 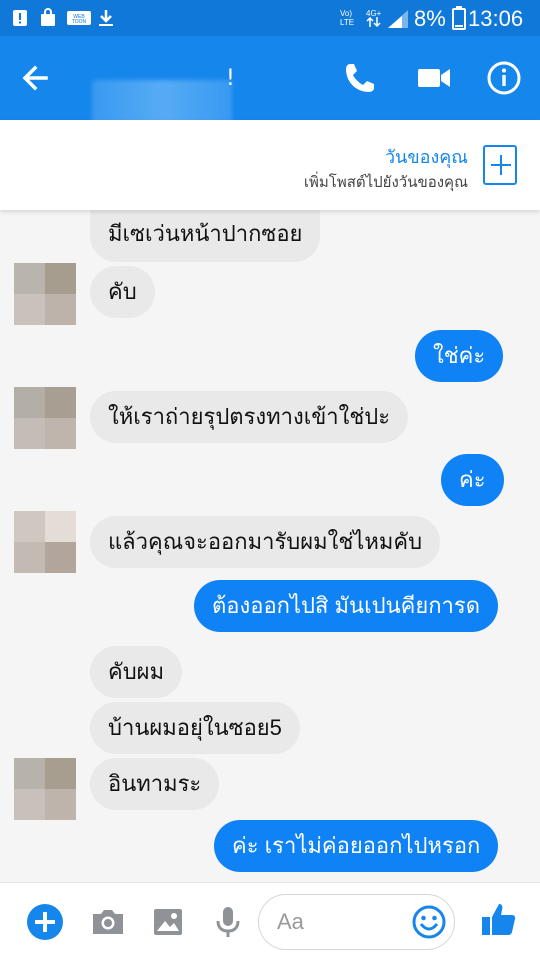 What do you see at coordinates (45, 922) in the screenshot?
I see `plus-icon` at bounding box center [45, 922].